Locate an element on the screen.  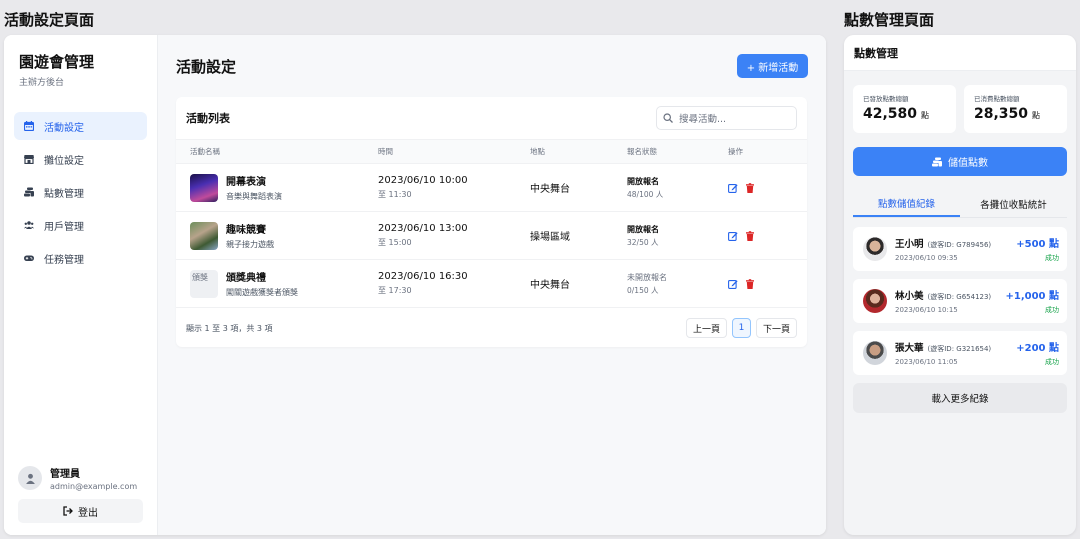
user-name: 管理員 is located at coordinates (65, 474).